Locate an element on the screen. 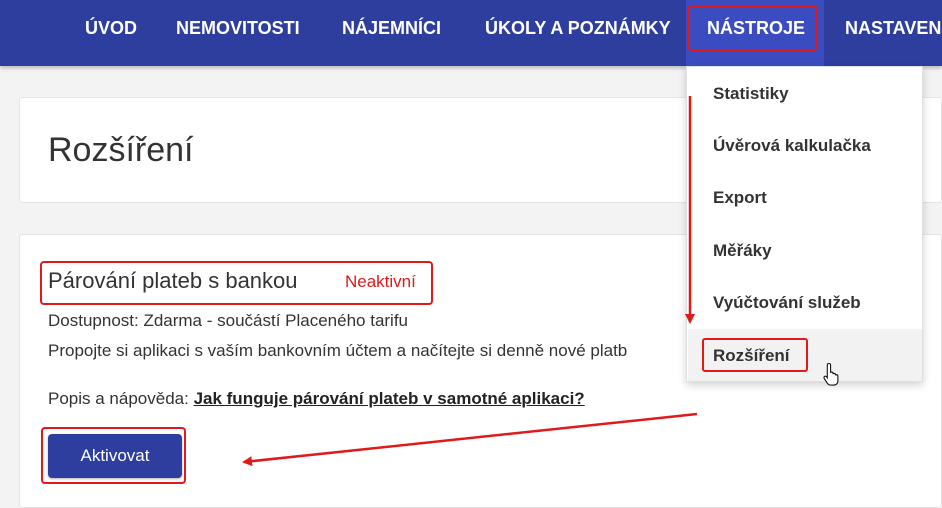  nav-item-najemnici: NÁJEMNÍCI is located at coordinates (391, 28).